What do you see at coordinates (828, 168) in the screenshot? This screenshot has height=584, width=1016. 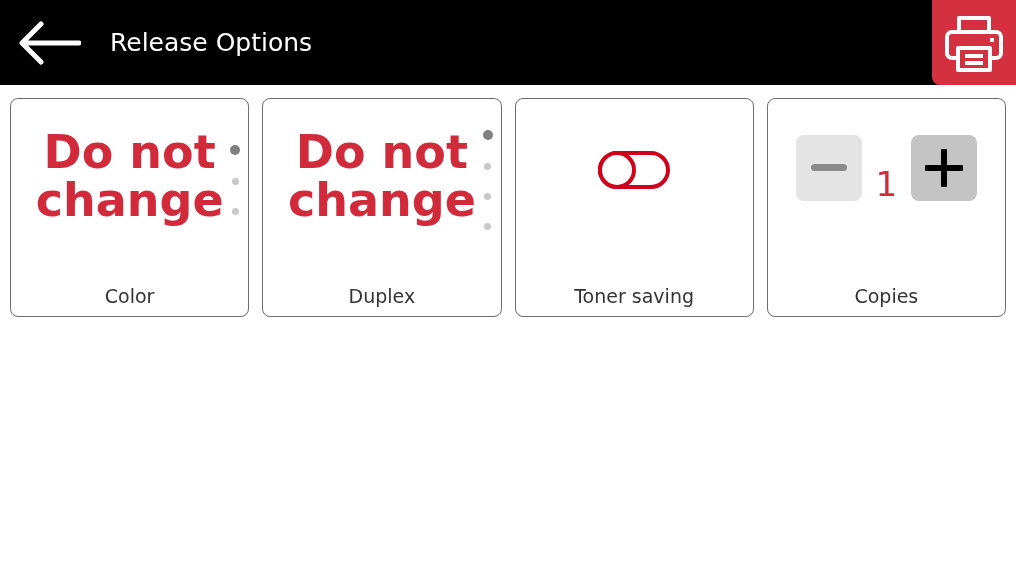 I see `minus-icon` at bounding box center [828, 168].